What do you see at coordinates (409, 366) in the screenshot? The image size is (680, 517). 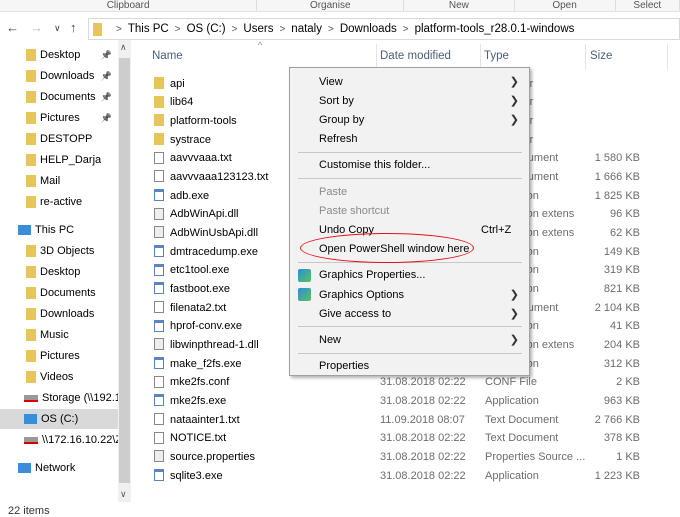 I see `menu-item-properties: Properties` at bounding box center [409, 366].